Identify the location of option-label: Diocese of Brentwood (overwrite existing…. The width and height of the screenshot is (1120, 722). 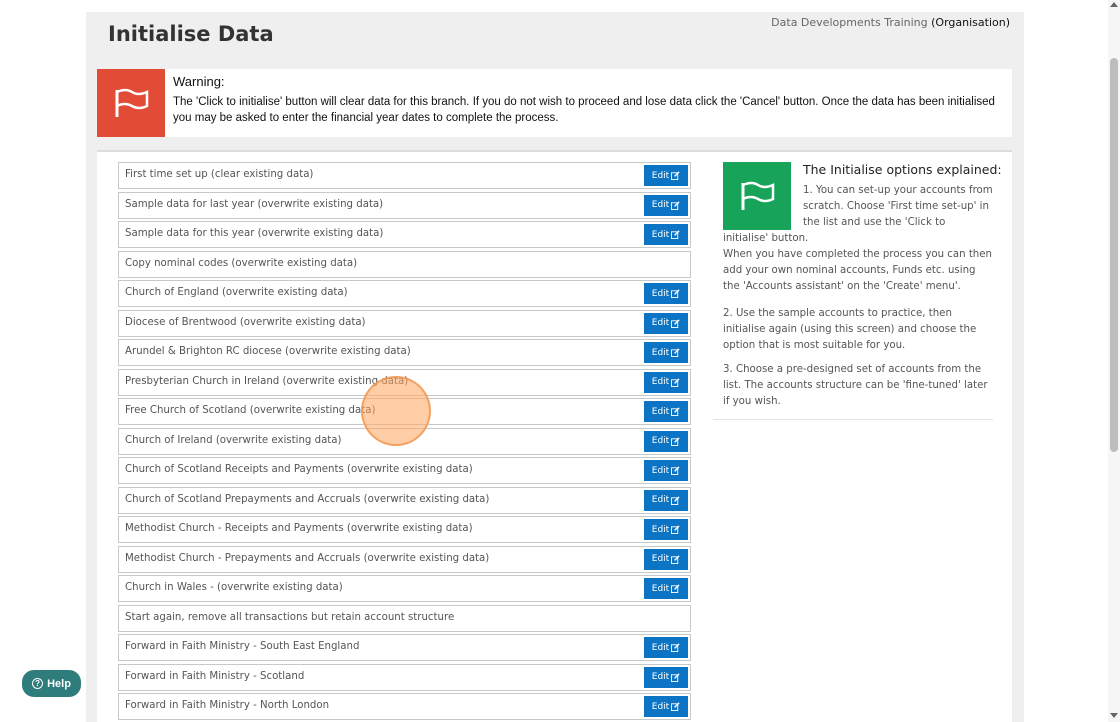
(245, 322).